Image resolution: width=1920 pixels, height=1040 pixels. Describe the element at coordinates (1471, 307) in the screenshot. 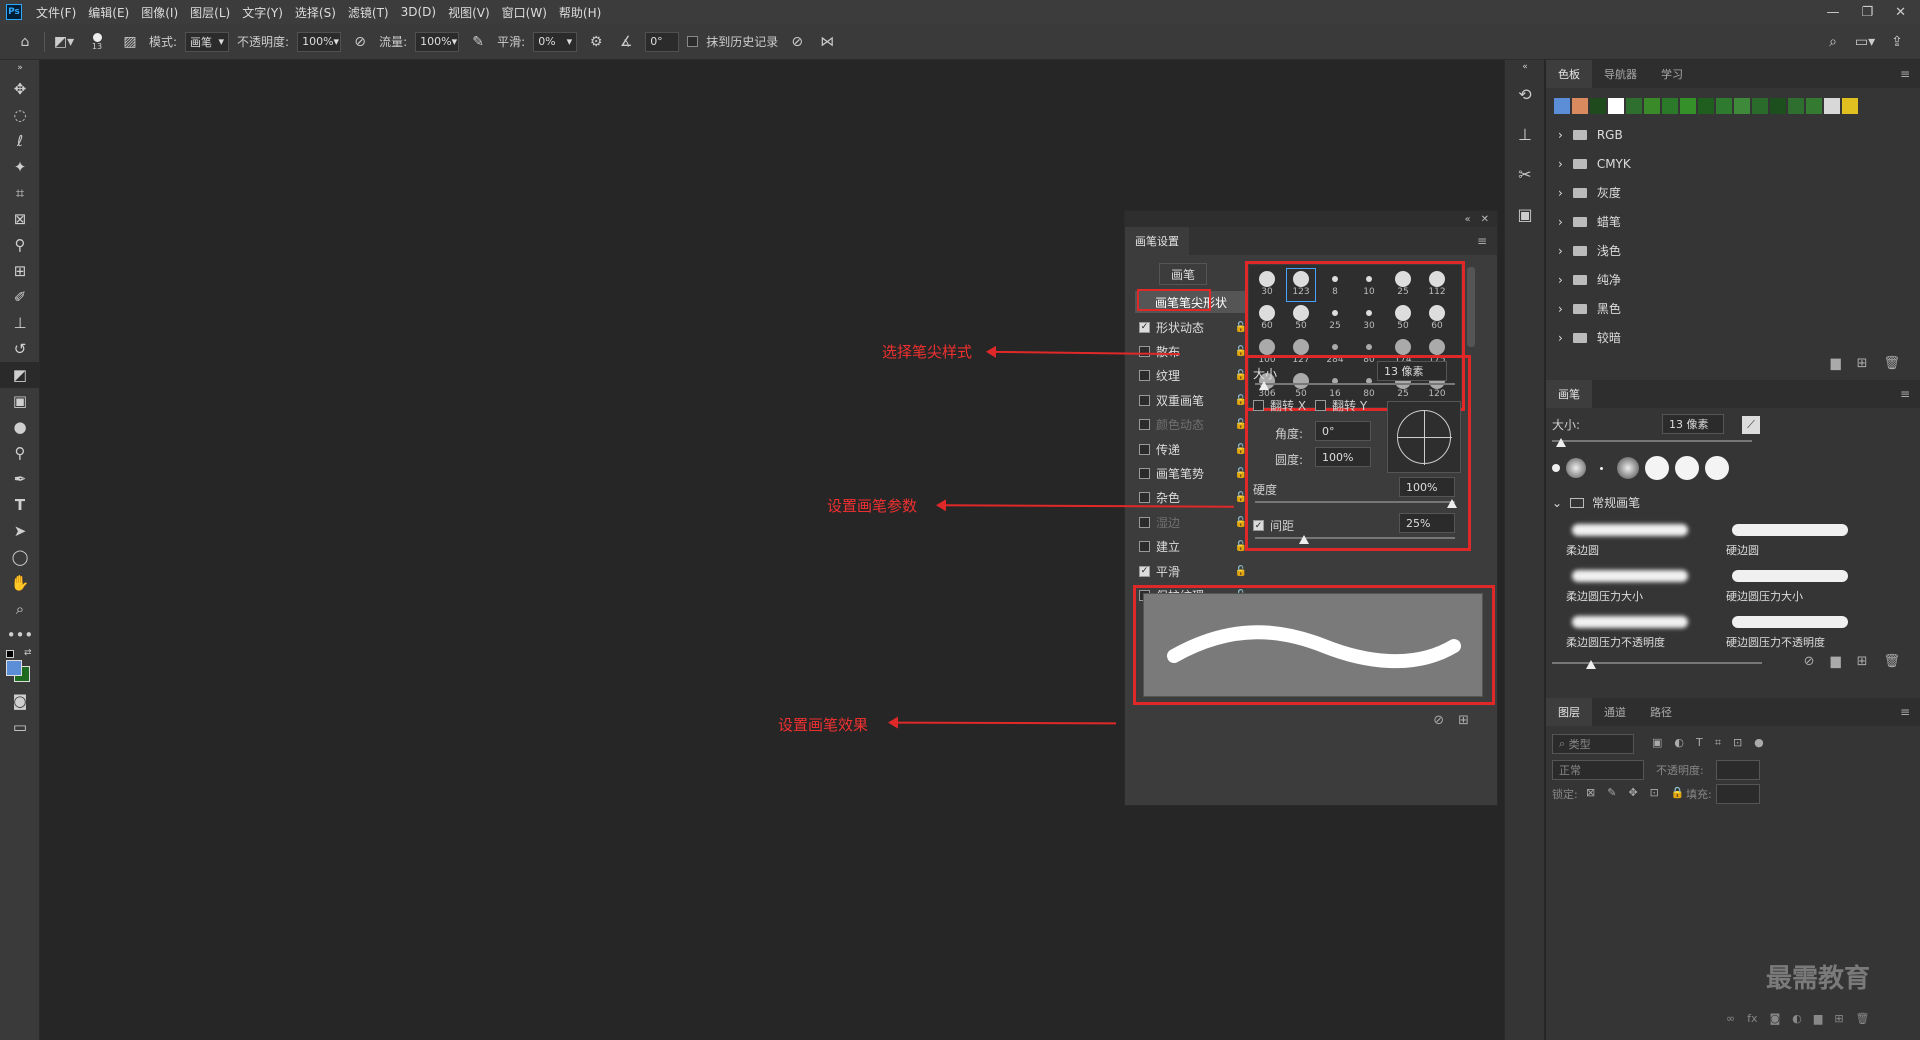

I see `tip-grid-scrollbar` at that location.